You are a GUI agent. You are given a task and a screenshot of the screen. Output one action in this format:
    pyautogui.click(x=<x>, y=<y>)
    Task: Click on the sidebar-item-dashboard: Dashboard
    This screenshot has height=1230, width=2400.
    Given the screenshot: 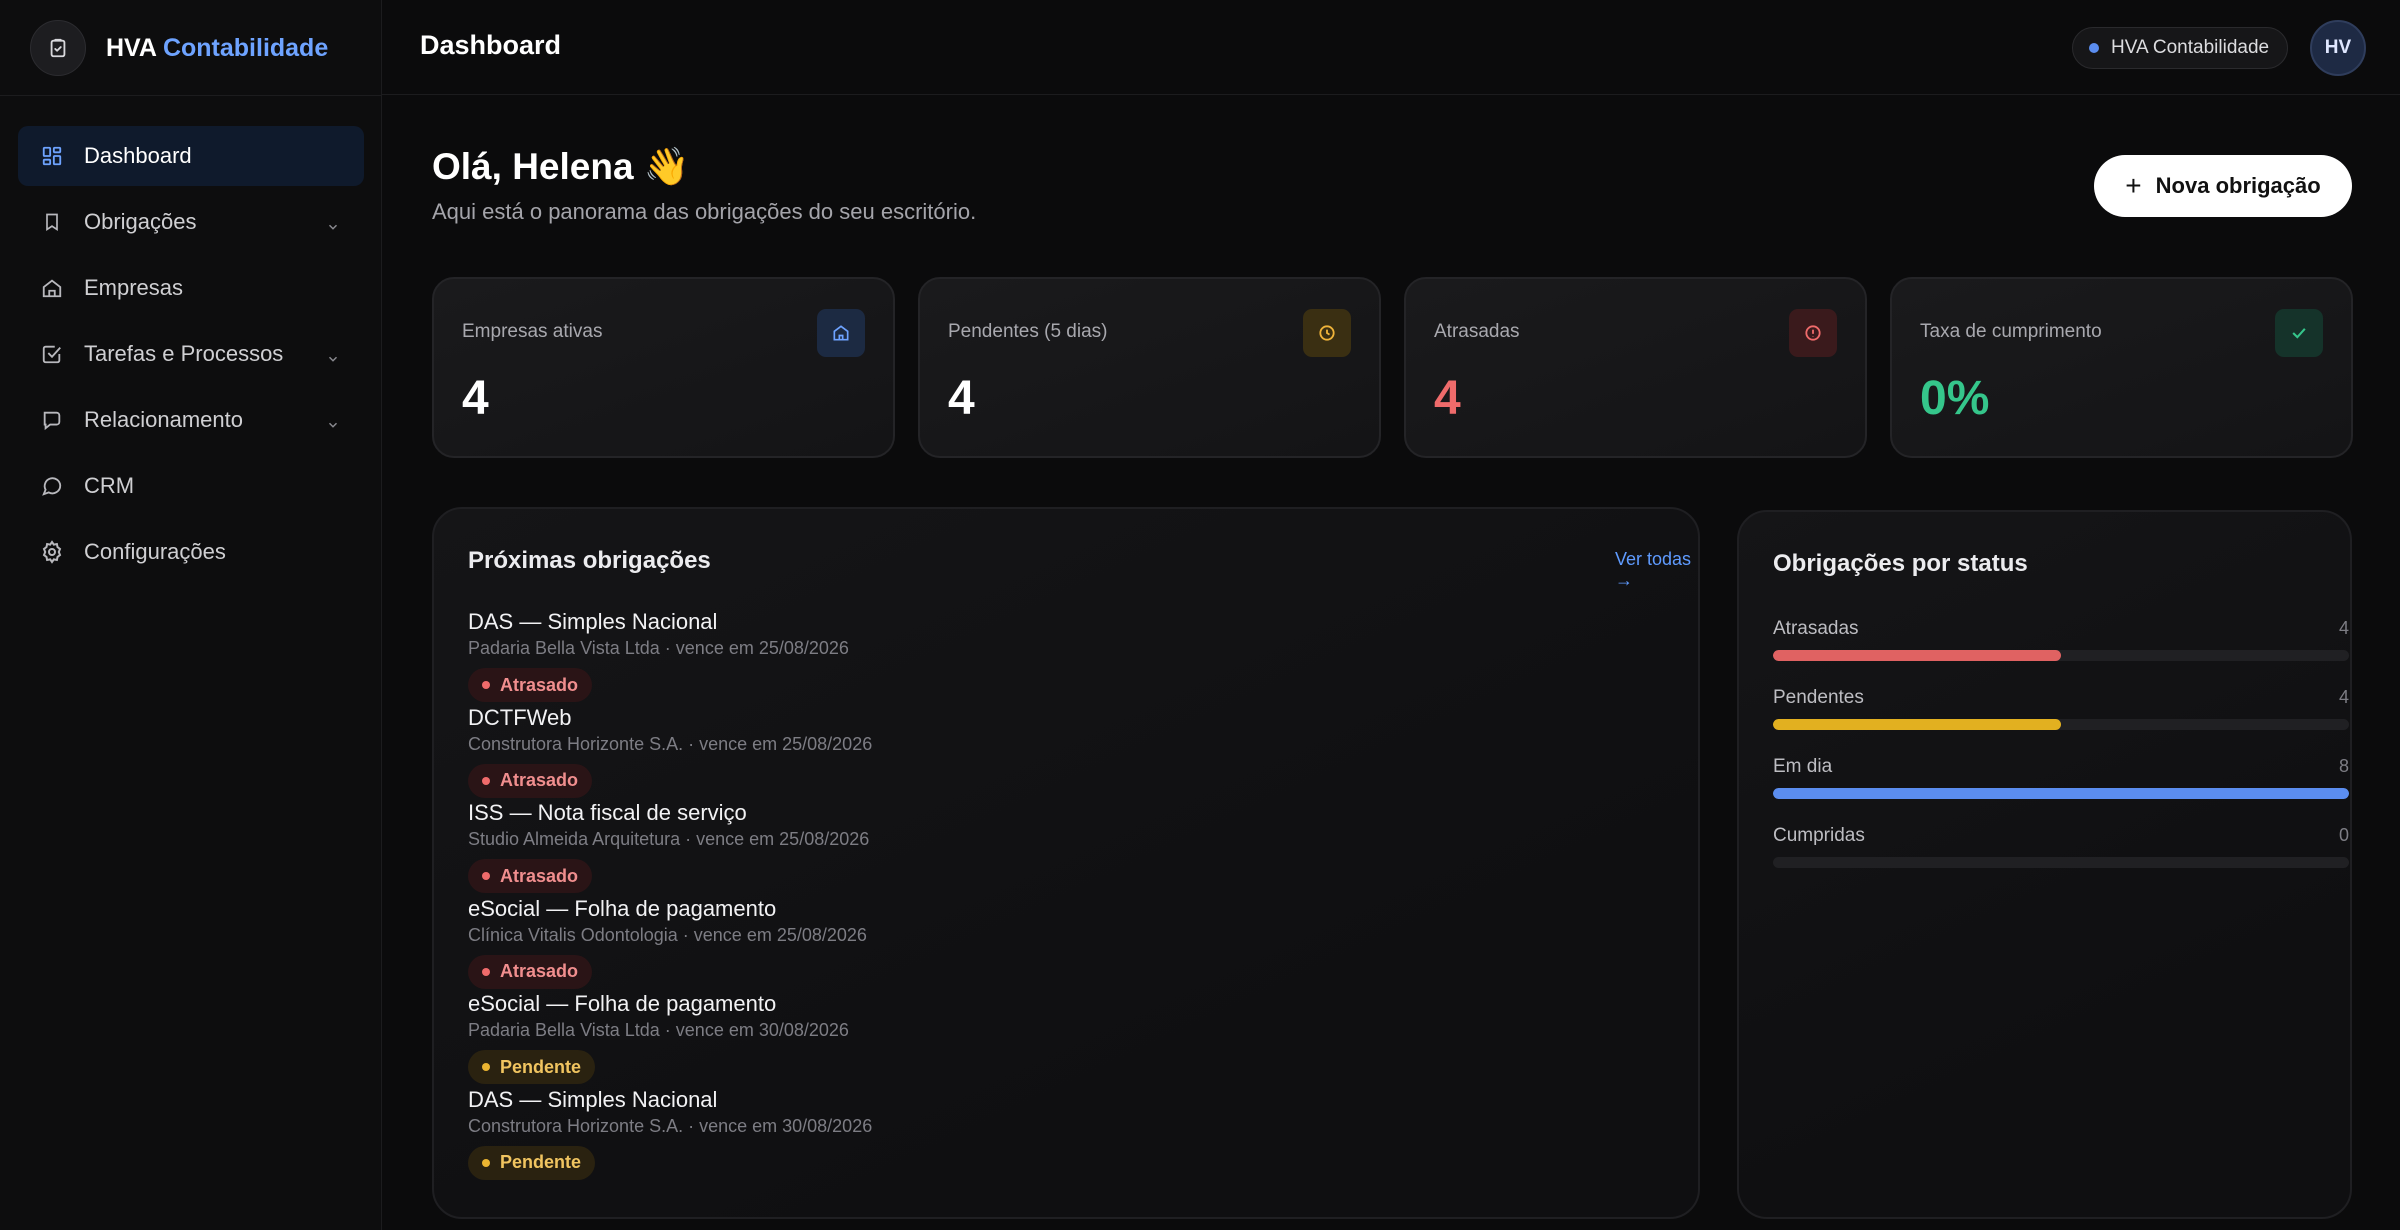 What is the action you would take?
    pyautogui.click(x=191, y=156)
    